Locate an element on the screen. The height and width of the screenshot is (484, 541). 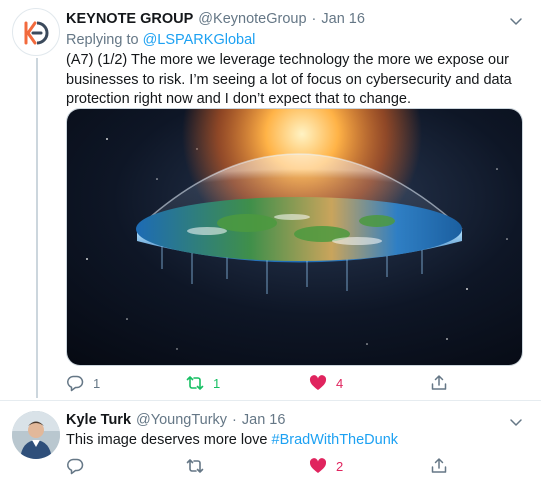
user-photo-icon is located at coordinates (36, 435).